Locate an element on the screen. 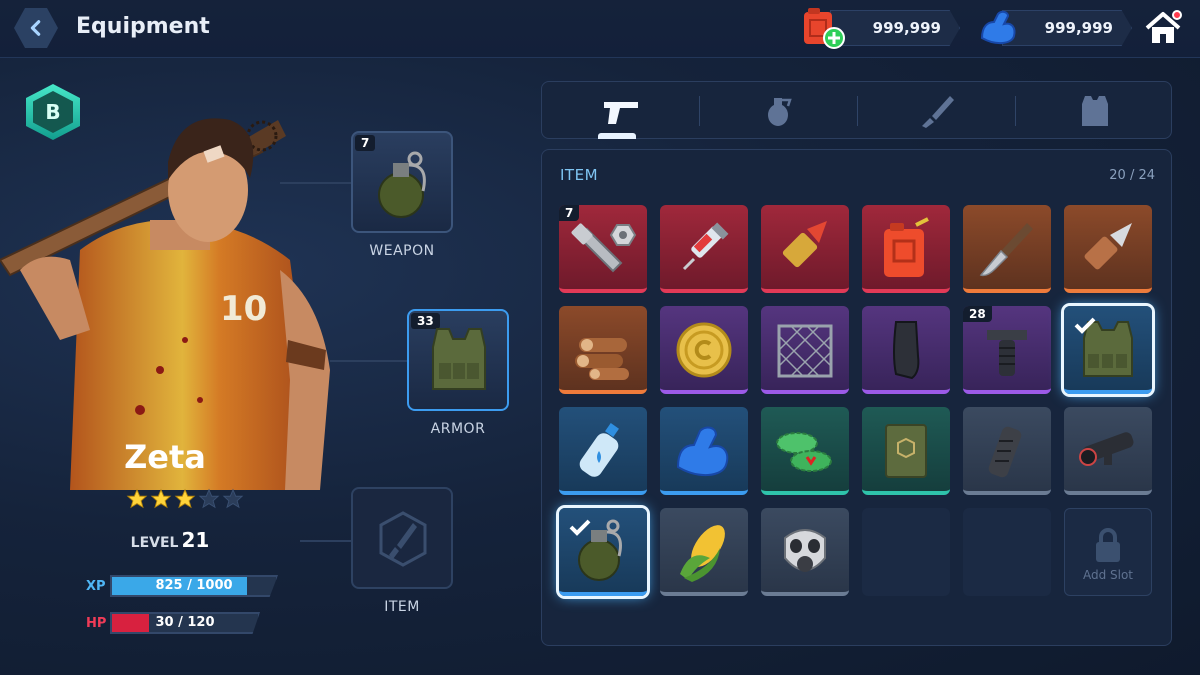 This screenshot has width=1200, height=675. add-slot-button: Add Slot is located at coordinates (1108, 552).